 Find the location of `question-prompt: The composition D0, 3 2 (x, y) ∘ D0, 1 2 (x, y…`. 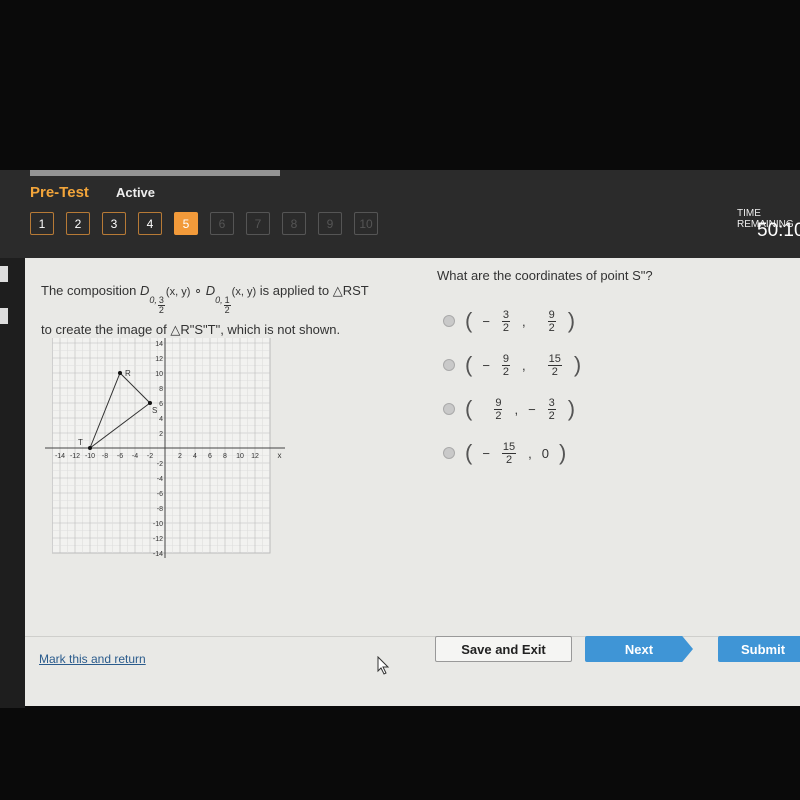

question-prompt: The composition D0, 3 2 (x, y) ∘ D0, 1 2 (x, y… is located at coordinates (231, 310).